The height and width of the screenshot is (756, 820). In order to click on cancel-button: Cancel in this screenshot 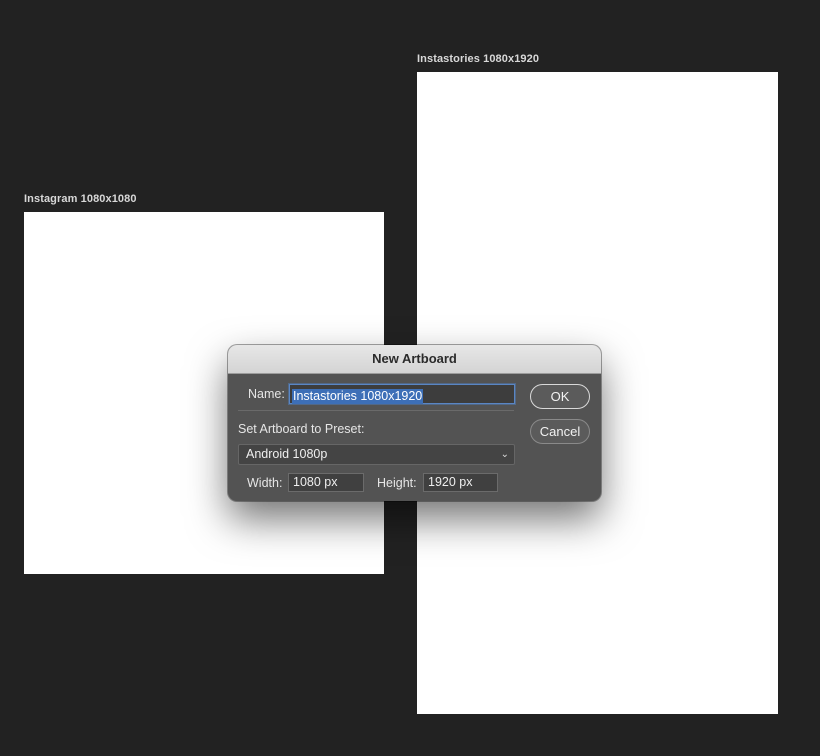, I will do `click(560, 431)`.